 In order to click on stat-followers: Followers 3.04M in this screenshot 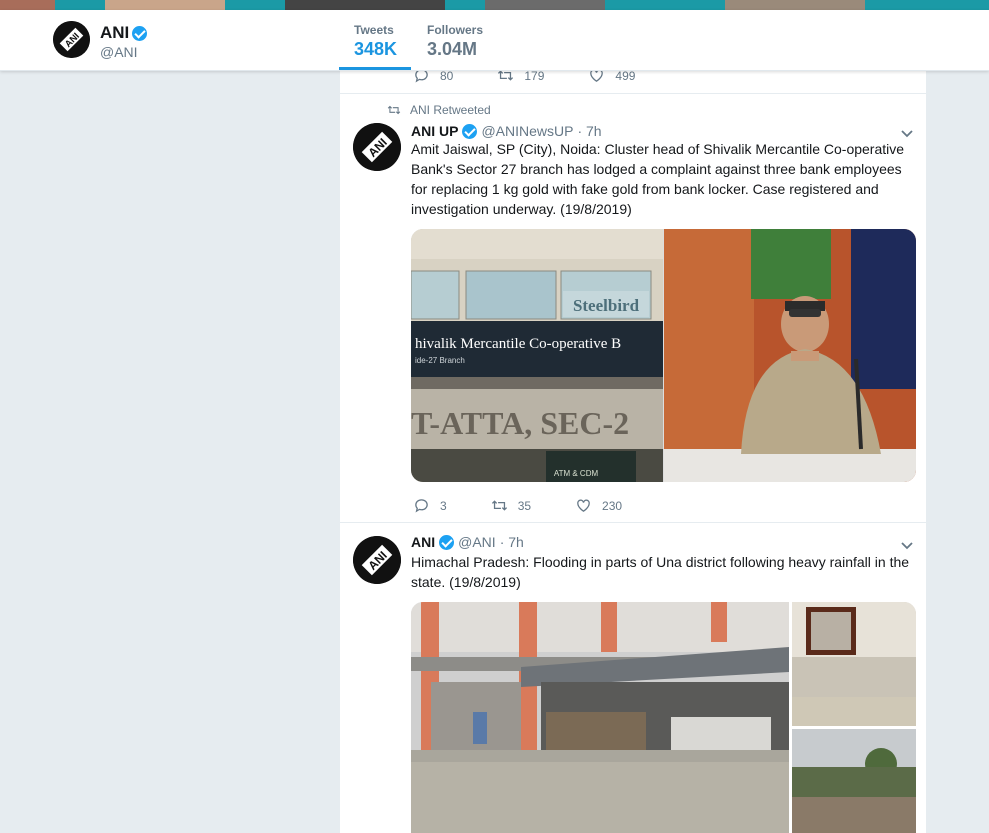, I will do `click(455, 41)`.